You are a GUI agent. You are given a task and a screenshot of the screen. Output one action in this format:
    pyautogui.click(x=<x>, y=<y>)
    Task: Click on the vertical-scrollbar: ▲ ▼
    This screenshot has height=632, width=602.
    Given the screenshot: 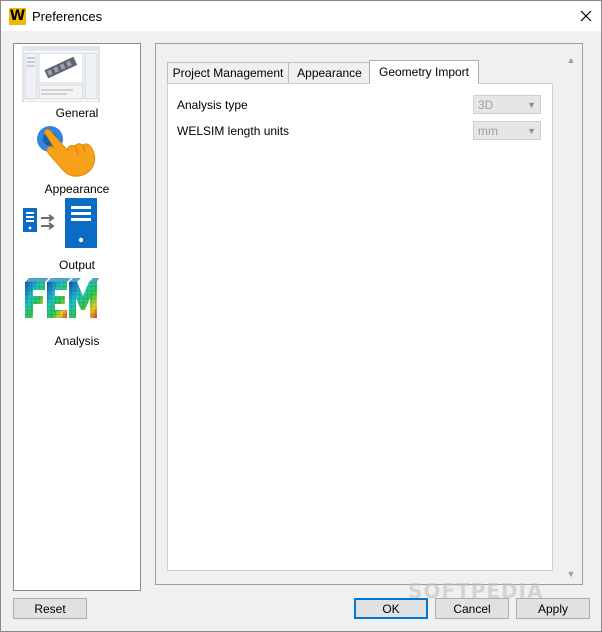 What is the action you would take?
    pyautogui.click(x=571, y=317)
    